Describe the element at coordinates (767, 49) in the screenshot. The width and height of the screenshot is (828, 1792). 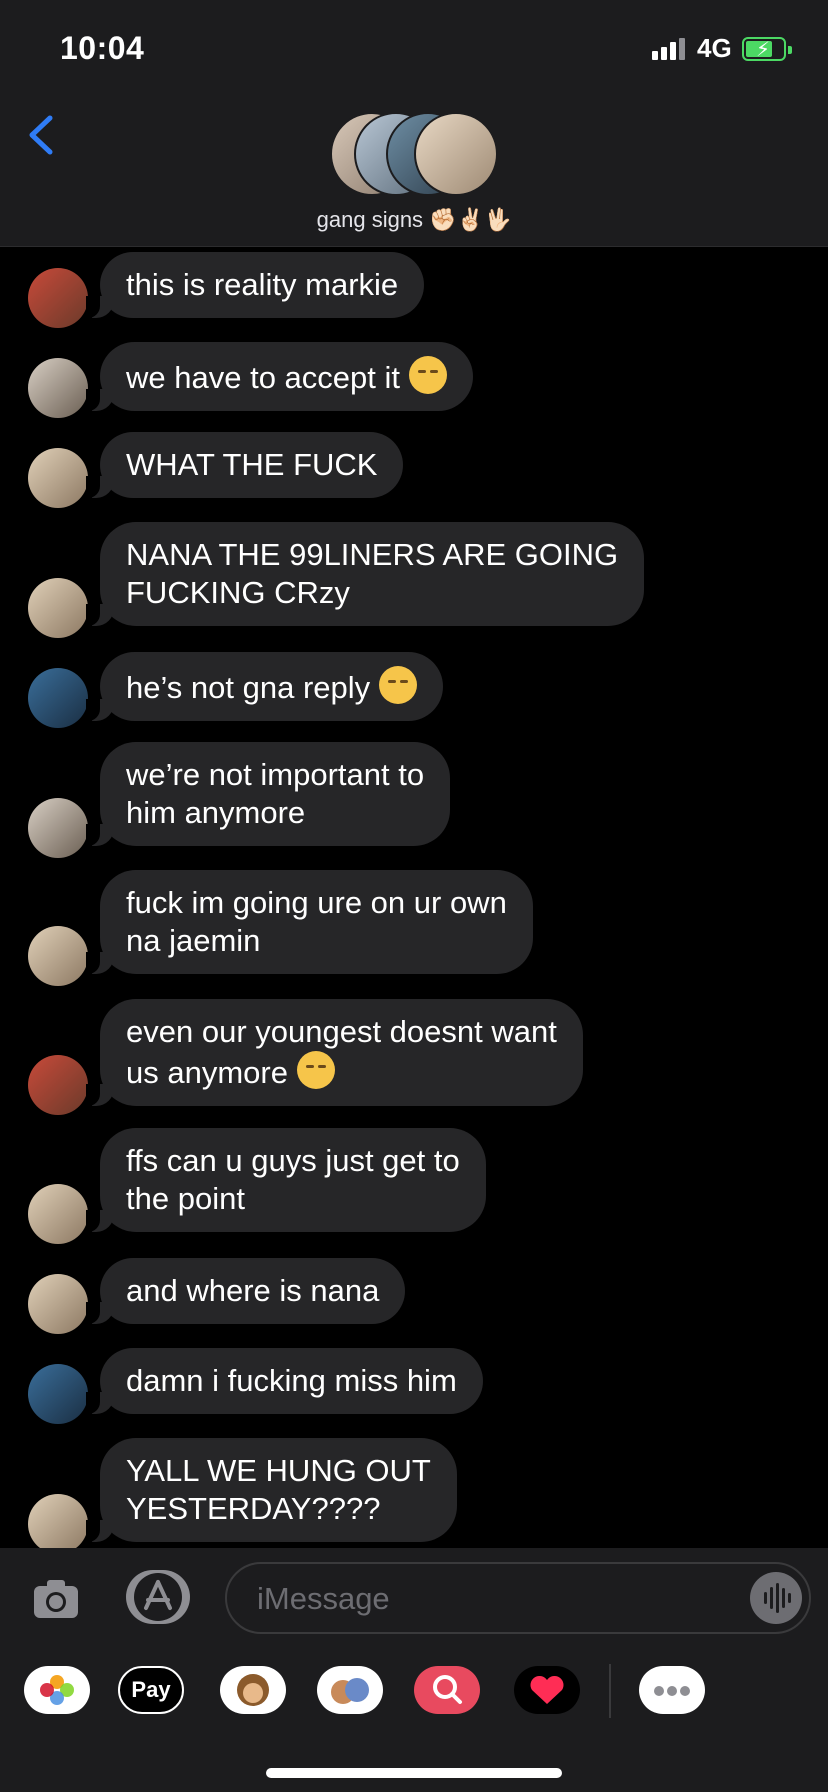
I see `battery-icon: ⚡` at that location.